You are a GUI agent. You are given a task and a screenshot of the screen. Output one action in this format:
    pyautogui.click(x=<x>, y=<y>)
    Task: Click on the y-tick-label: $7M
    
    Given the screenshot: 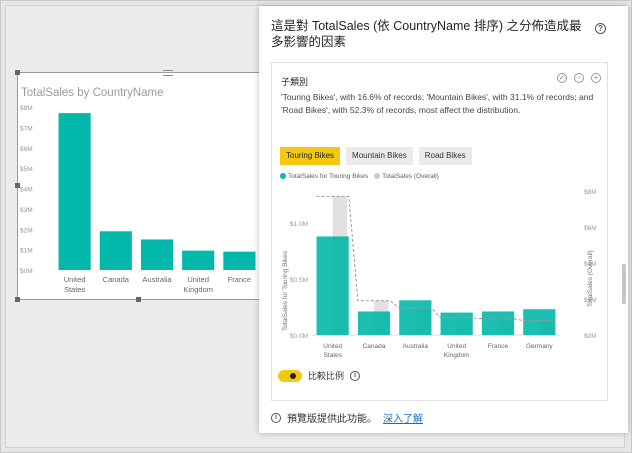 What is the action you would take?
    pyautogui.click(x=26, y=128)
    